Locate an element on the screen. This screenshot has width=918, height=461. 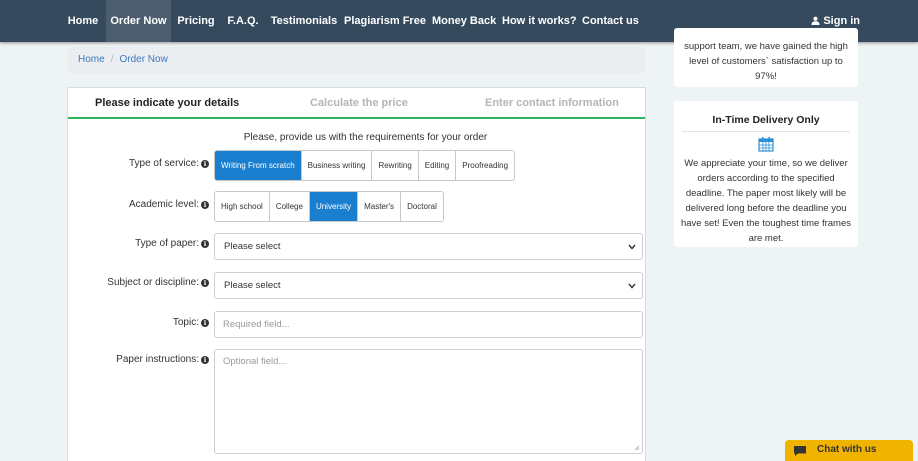
paper-type-label-text: Type of paper: is located at coordinates (167, 243).